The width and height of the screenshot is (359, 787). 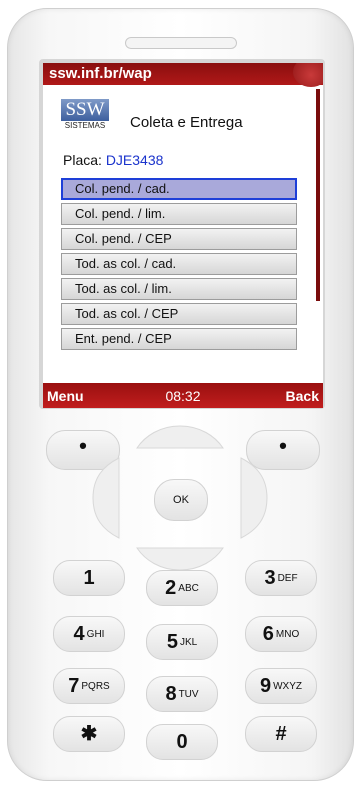 I want to click on key-3-letters: DEF, so click(x=287, y=578).